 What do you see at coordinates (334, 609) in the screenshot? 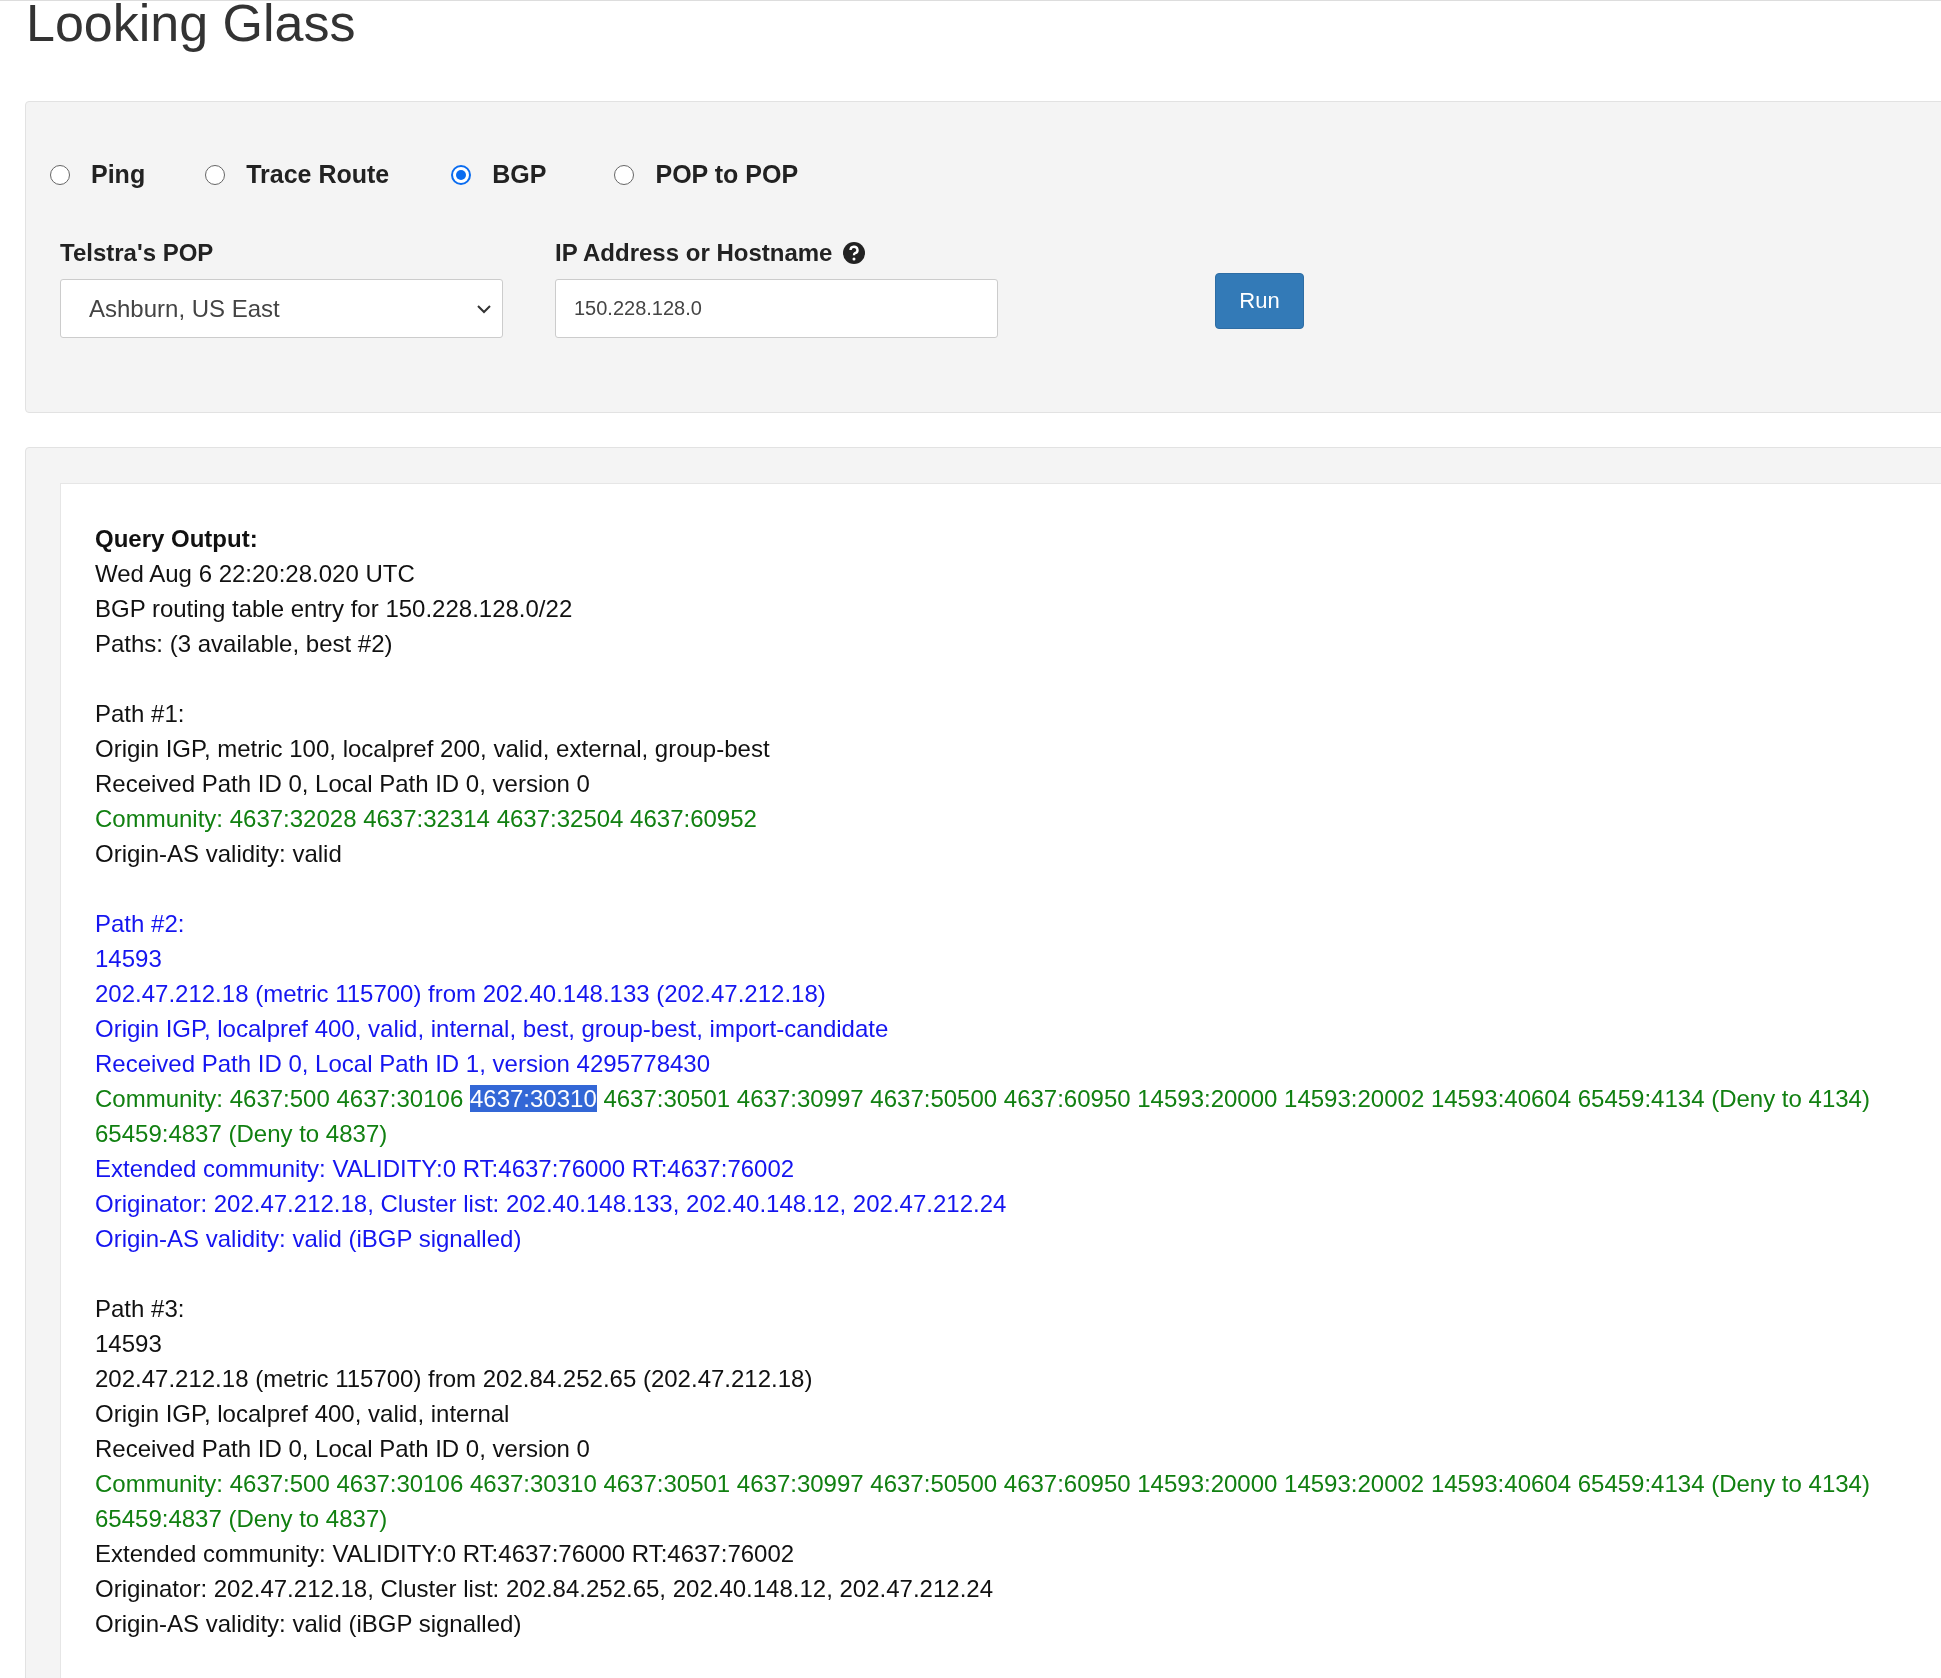
I see `output-line: BGP routing table entry for 150.228.128.0/22` at bounding box center [334, 609].